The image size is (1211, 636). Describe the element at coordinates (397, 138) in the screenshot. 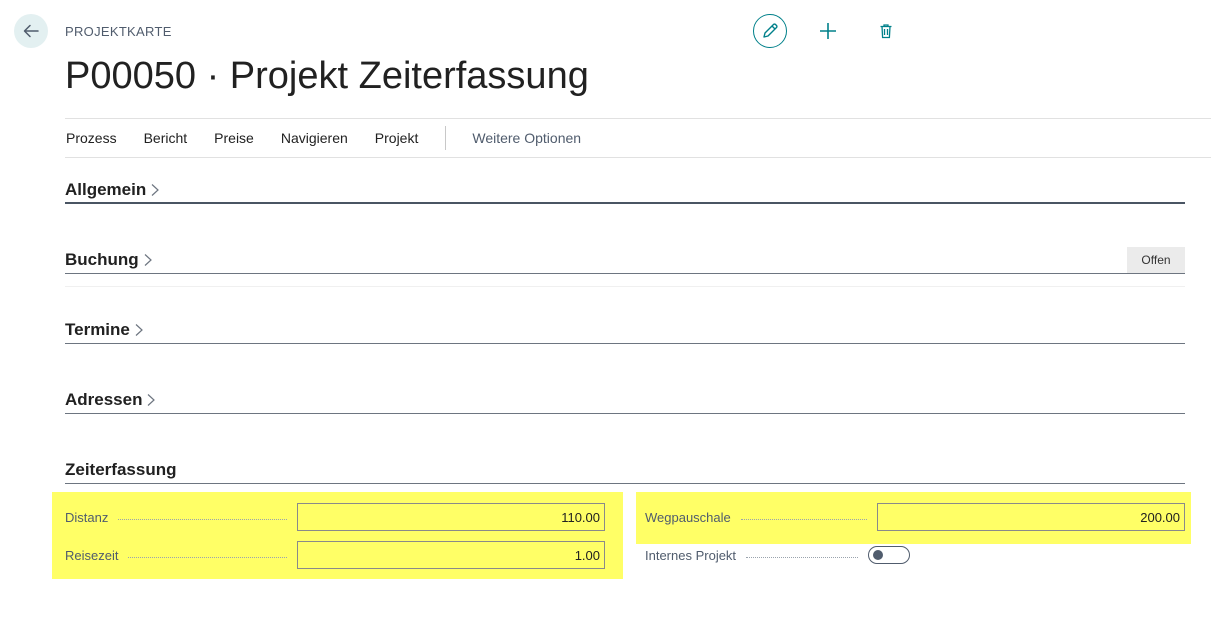

I see `action-projekt: Projekt` at that location.